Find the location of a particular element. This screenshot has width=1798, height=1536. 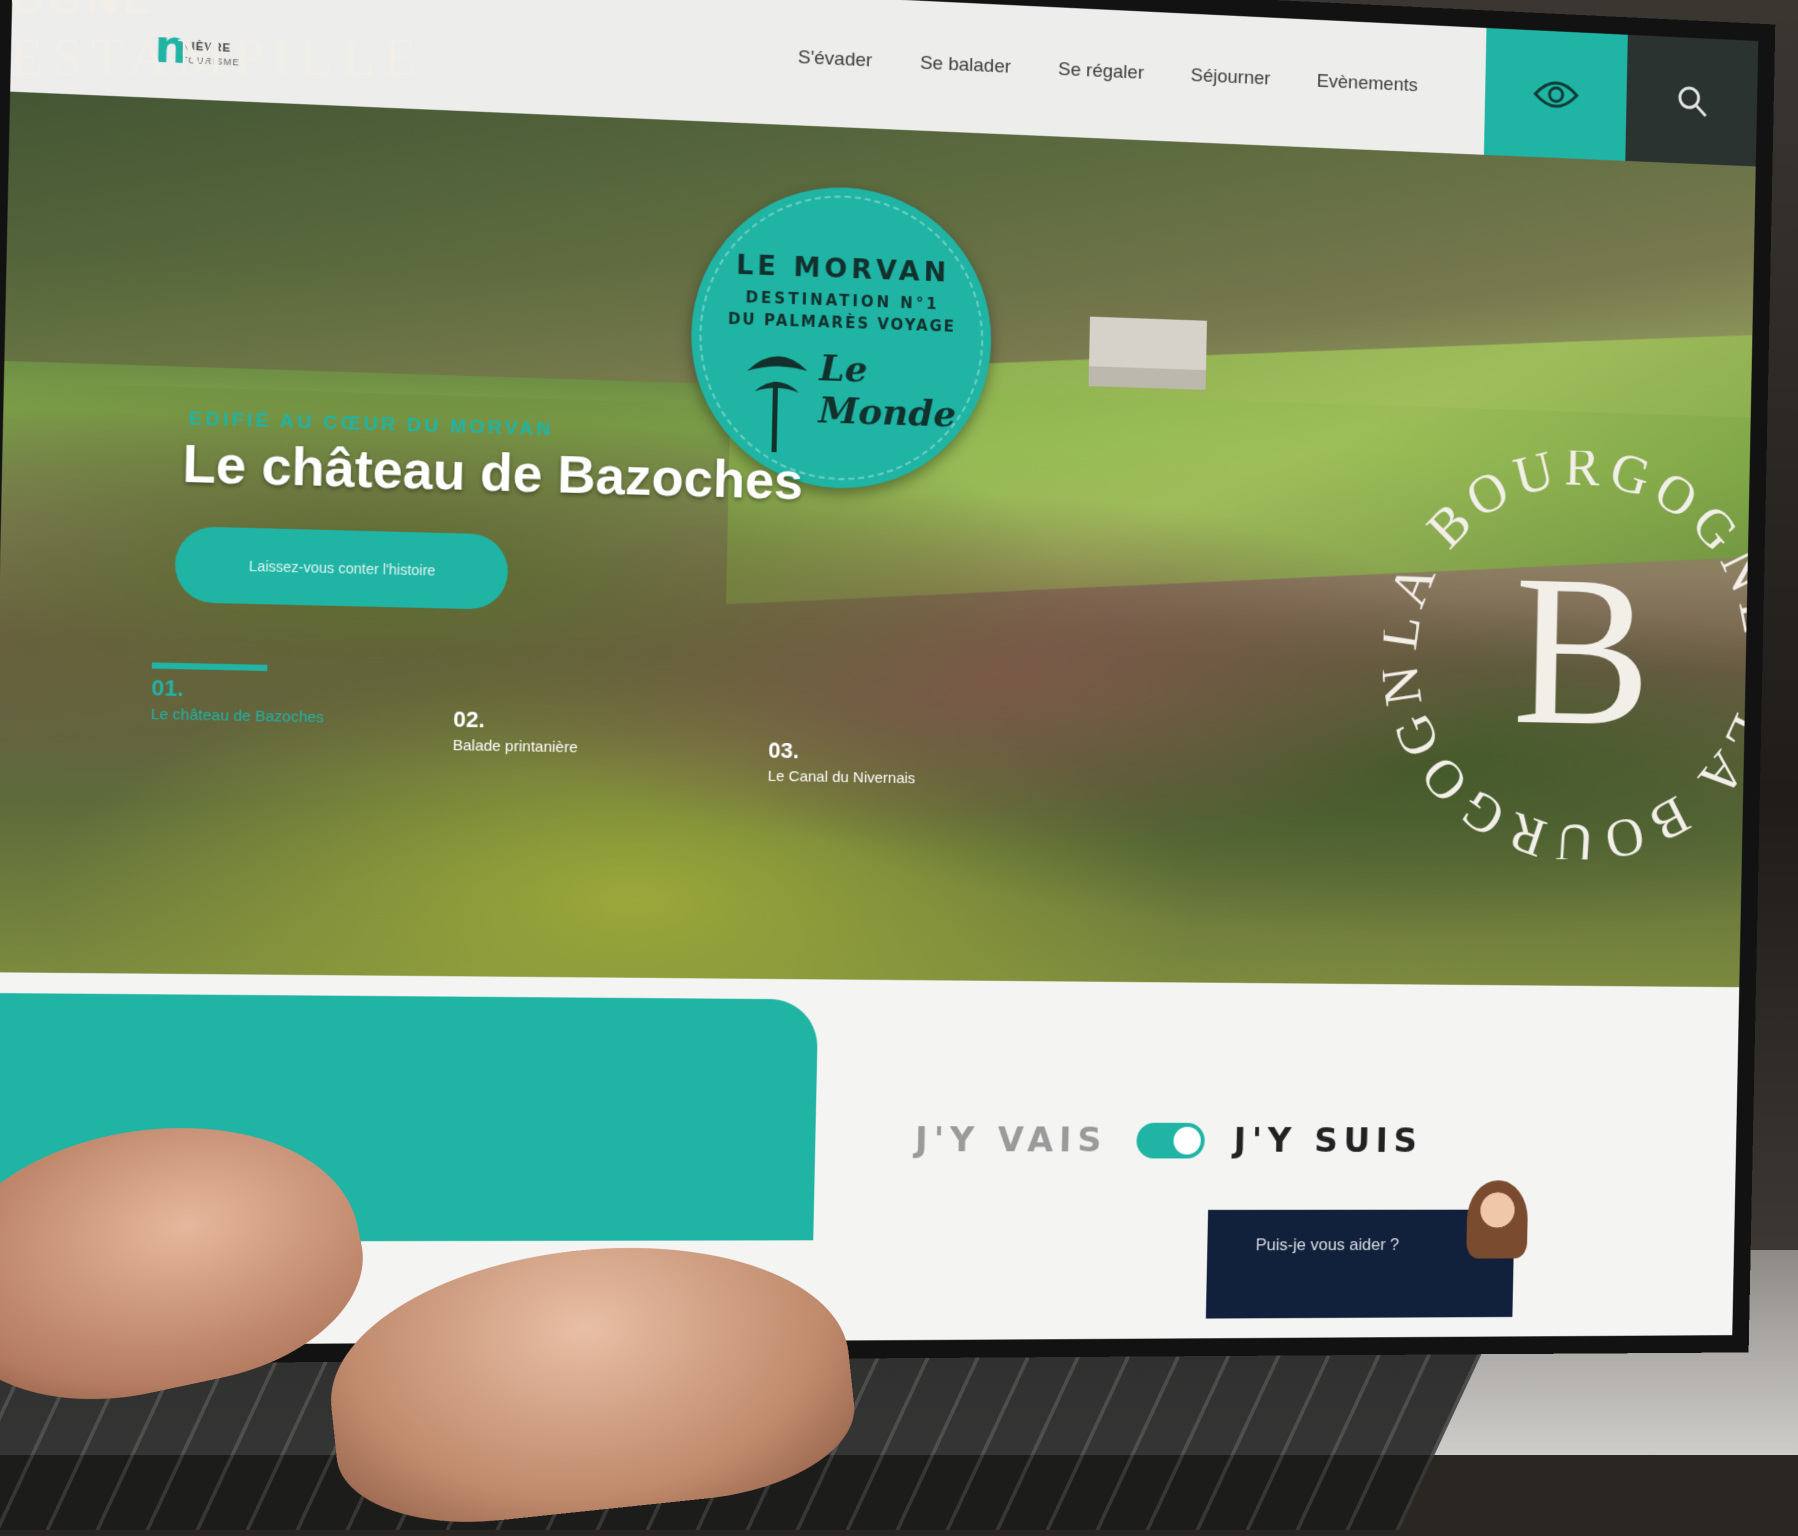

toggle-knob is located at coordinates (1187, 1140).